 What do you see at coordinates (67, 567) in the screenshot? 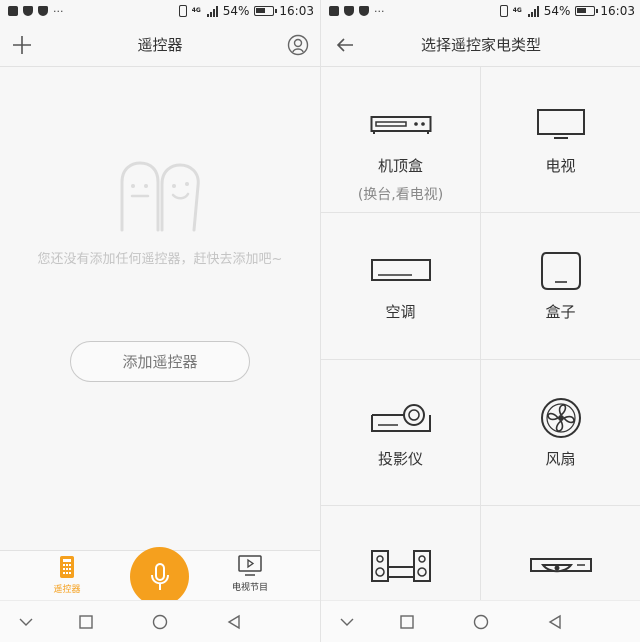
I see `remote-icon` at bounding box center [67, 567].